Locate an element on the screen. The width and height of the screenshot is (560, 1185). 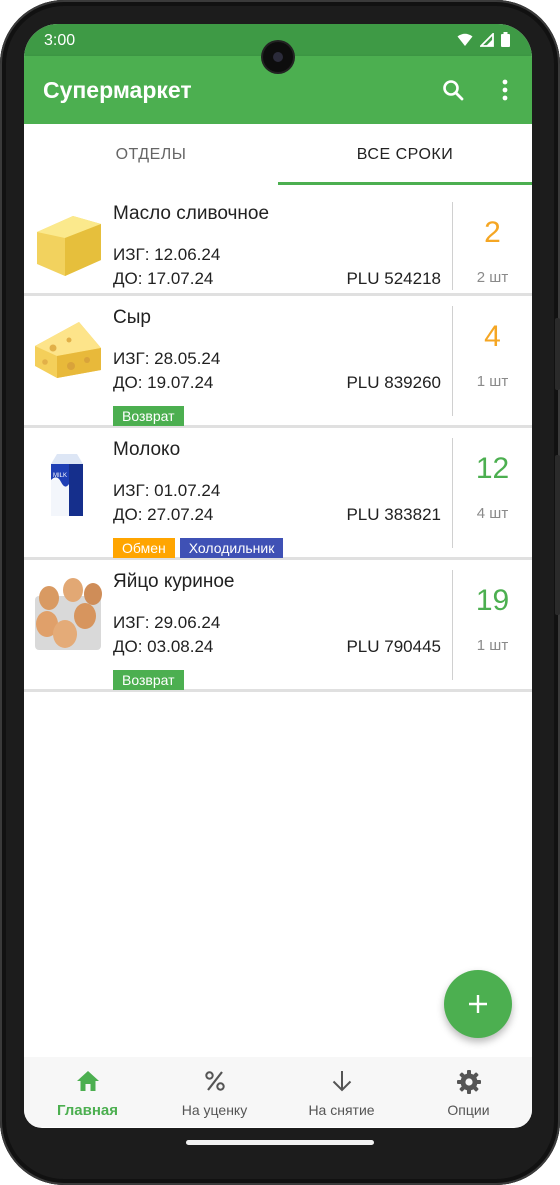
status-badge: Холодильник is located at coordinates (231, 548).